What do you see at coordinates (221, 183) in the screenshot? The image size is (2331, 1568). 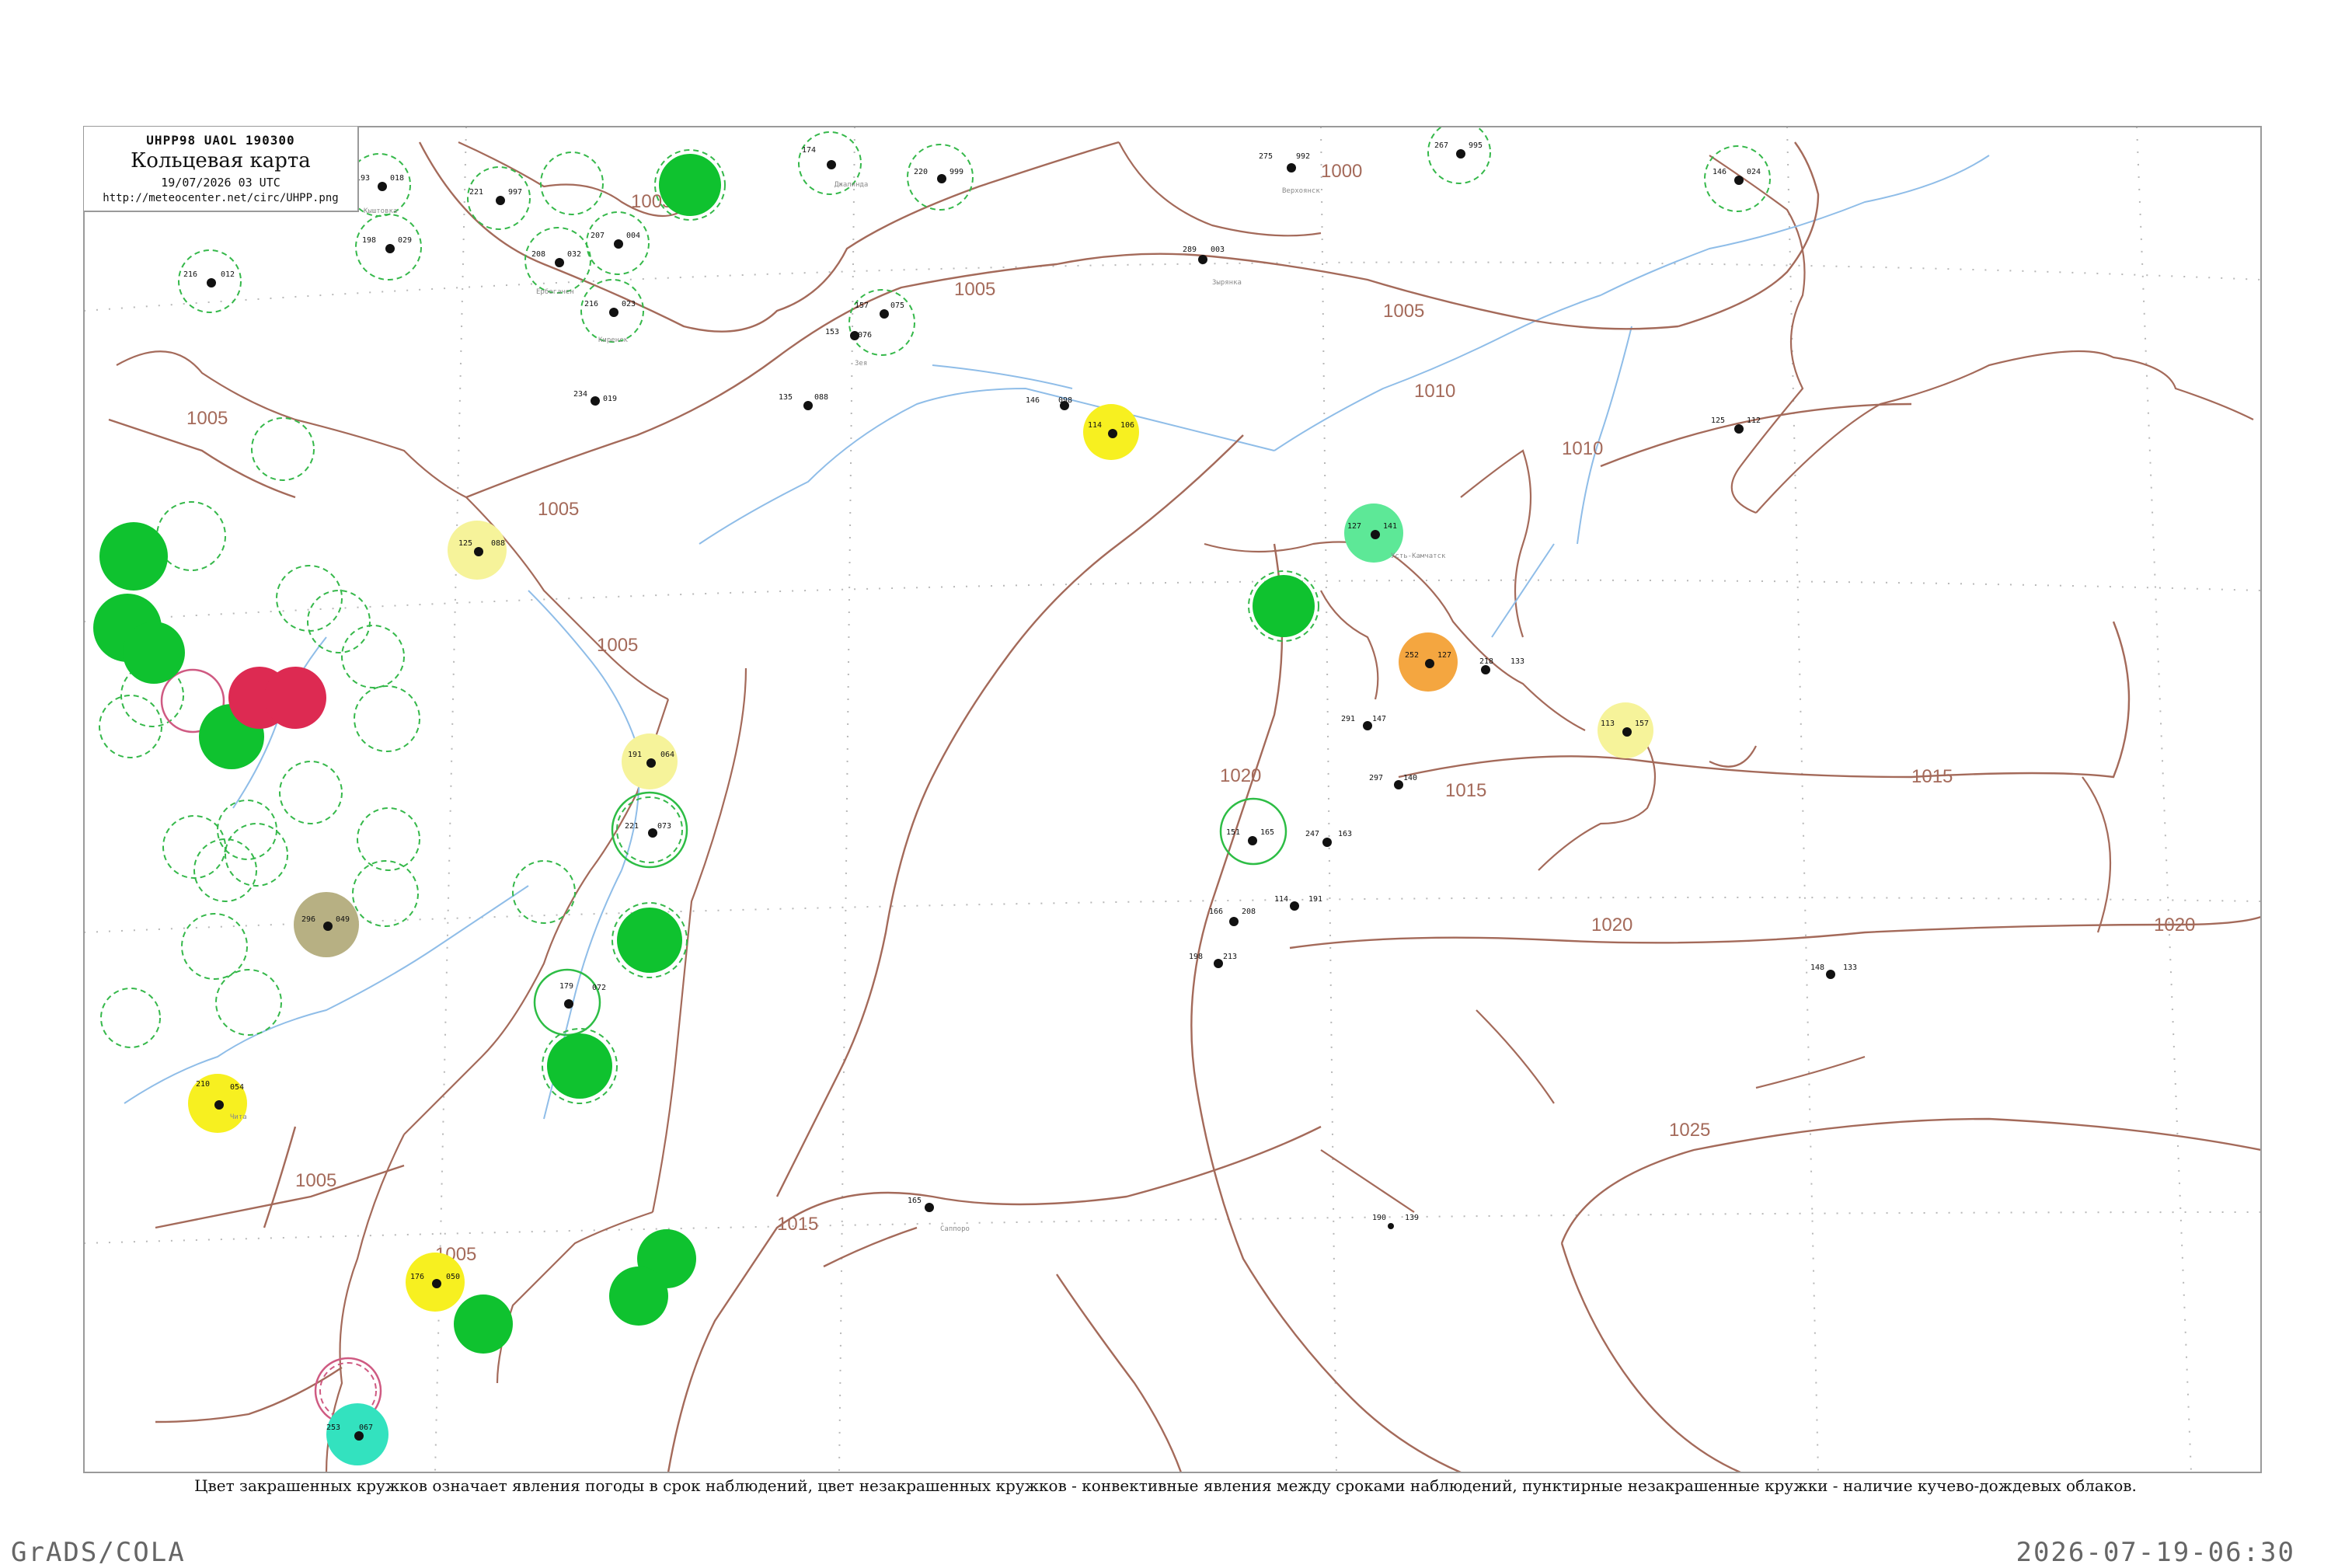 I see `observation-datetime: 19/07/2026 03 UTC` at bounding box center [221, 183].